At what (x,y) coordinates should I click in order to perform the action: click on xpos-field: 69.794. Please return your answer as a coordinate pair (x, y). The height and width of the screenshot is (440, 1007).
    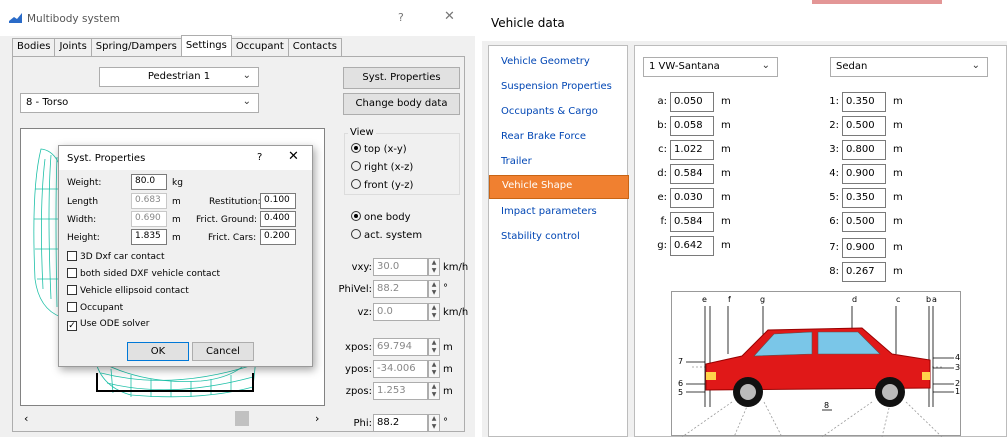
    Looking at the image, I should click on (400, 347).